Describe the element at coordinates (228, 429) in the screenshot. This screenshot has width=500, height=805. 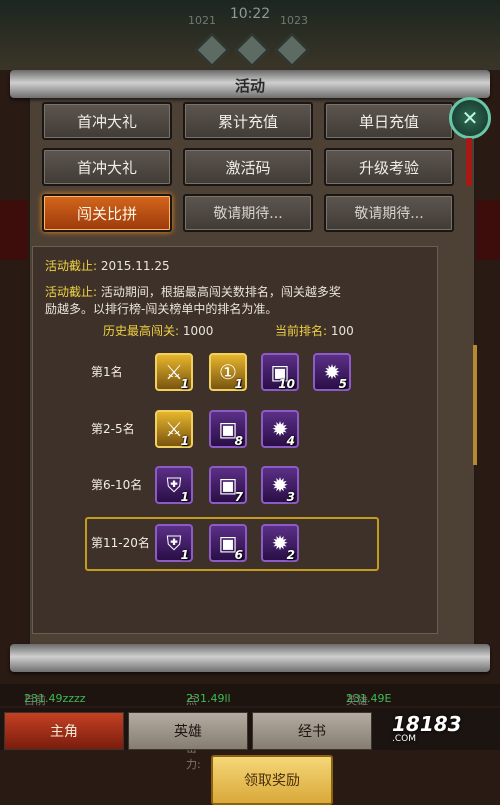
I see `reward-item: ▣ 8` at that location.